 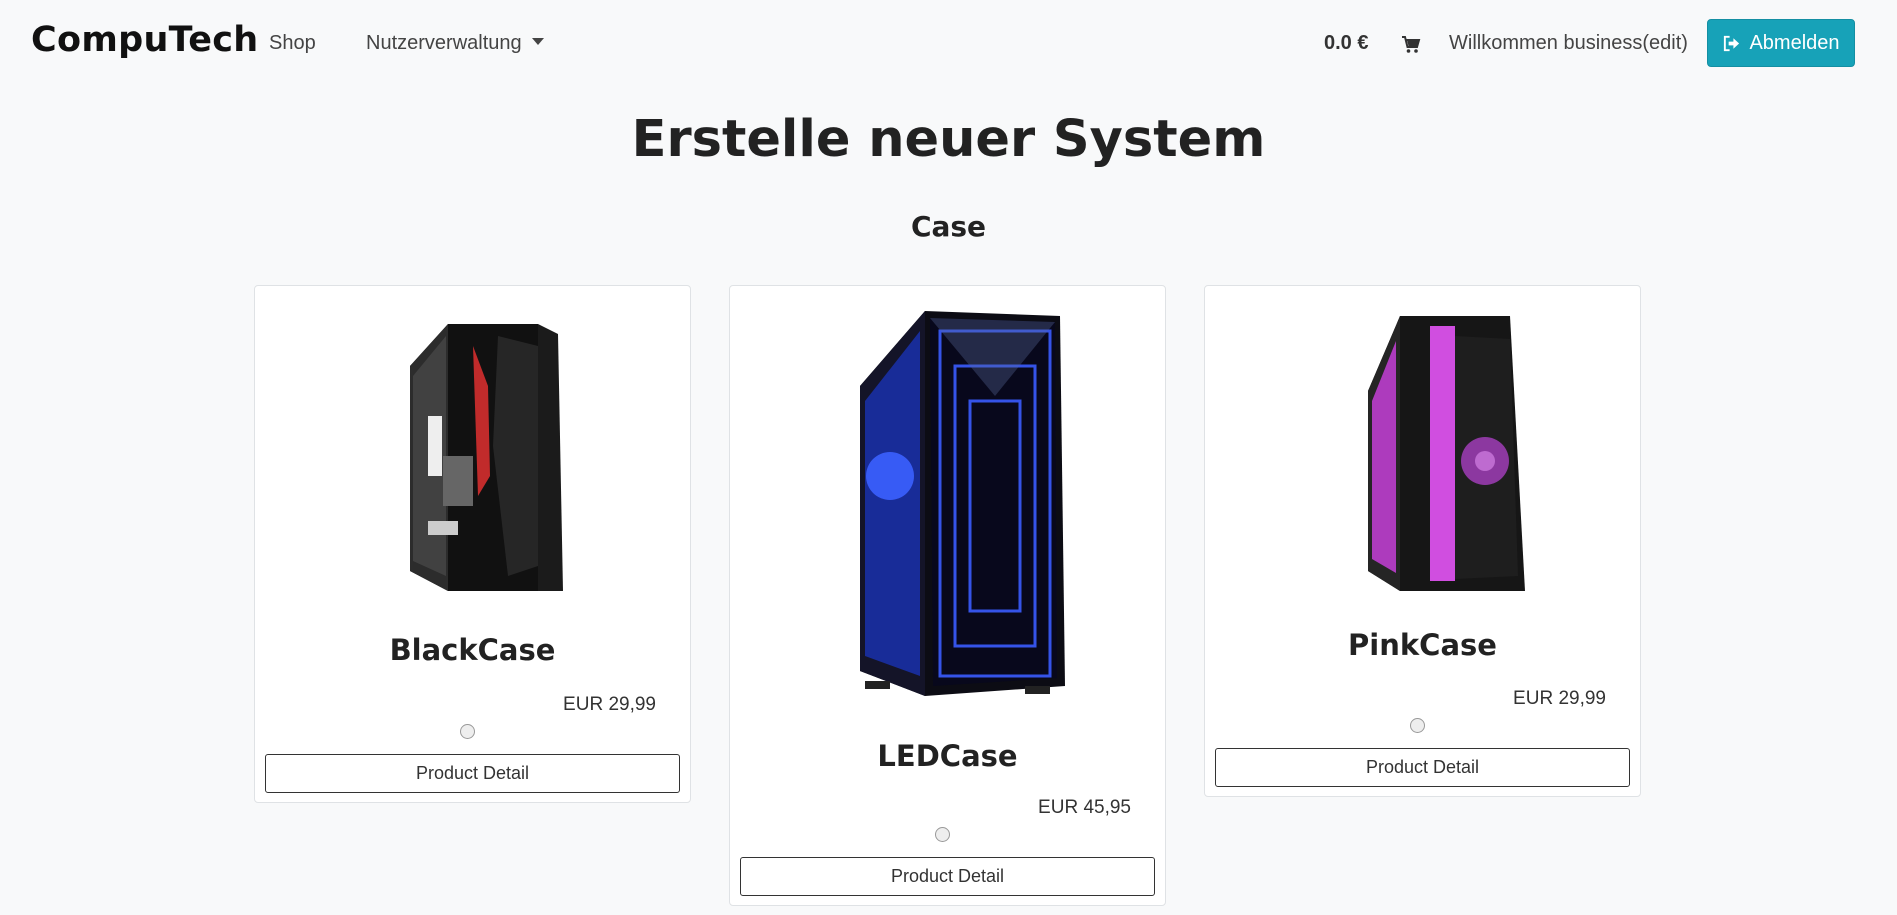 I want to click on brand-logo: CompuTech, so click(x=145, y=40).